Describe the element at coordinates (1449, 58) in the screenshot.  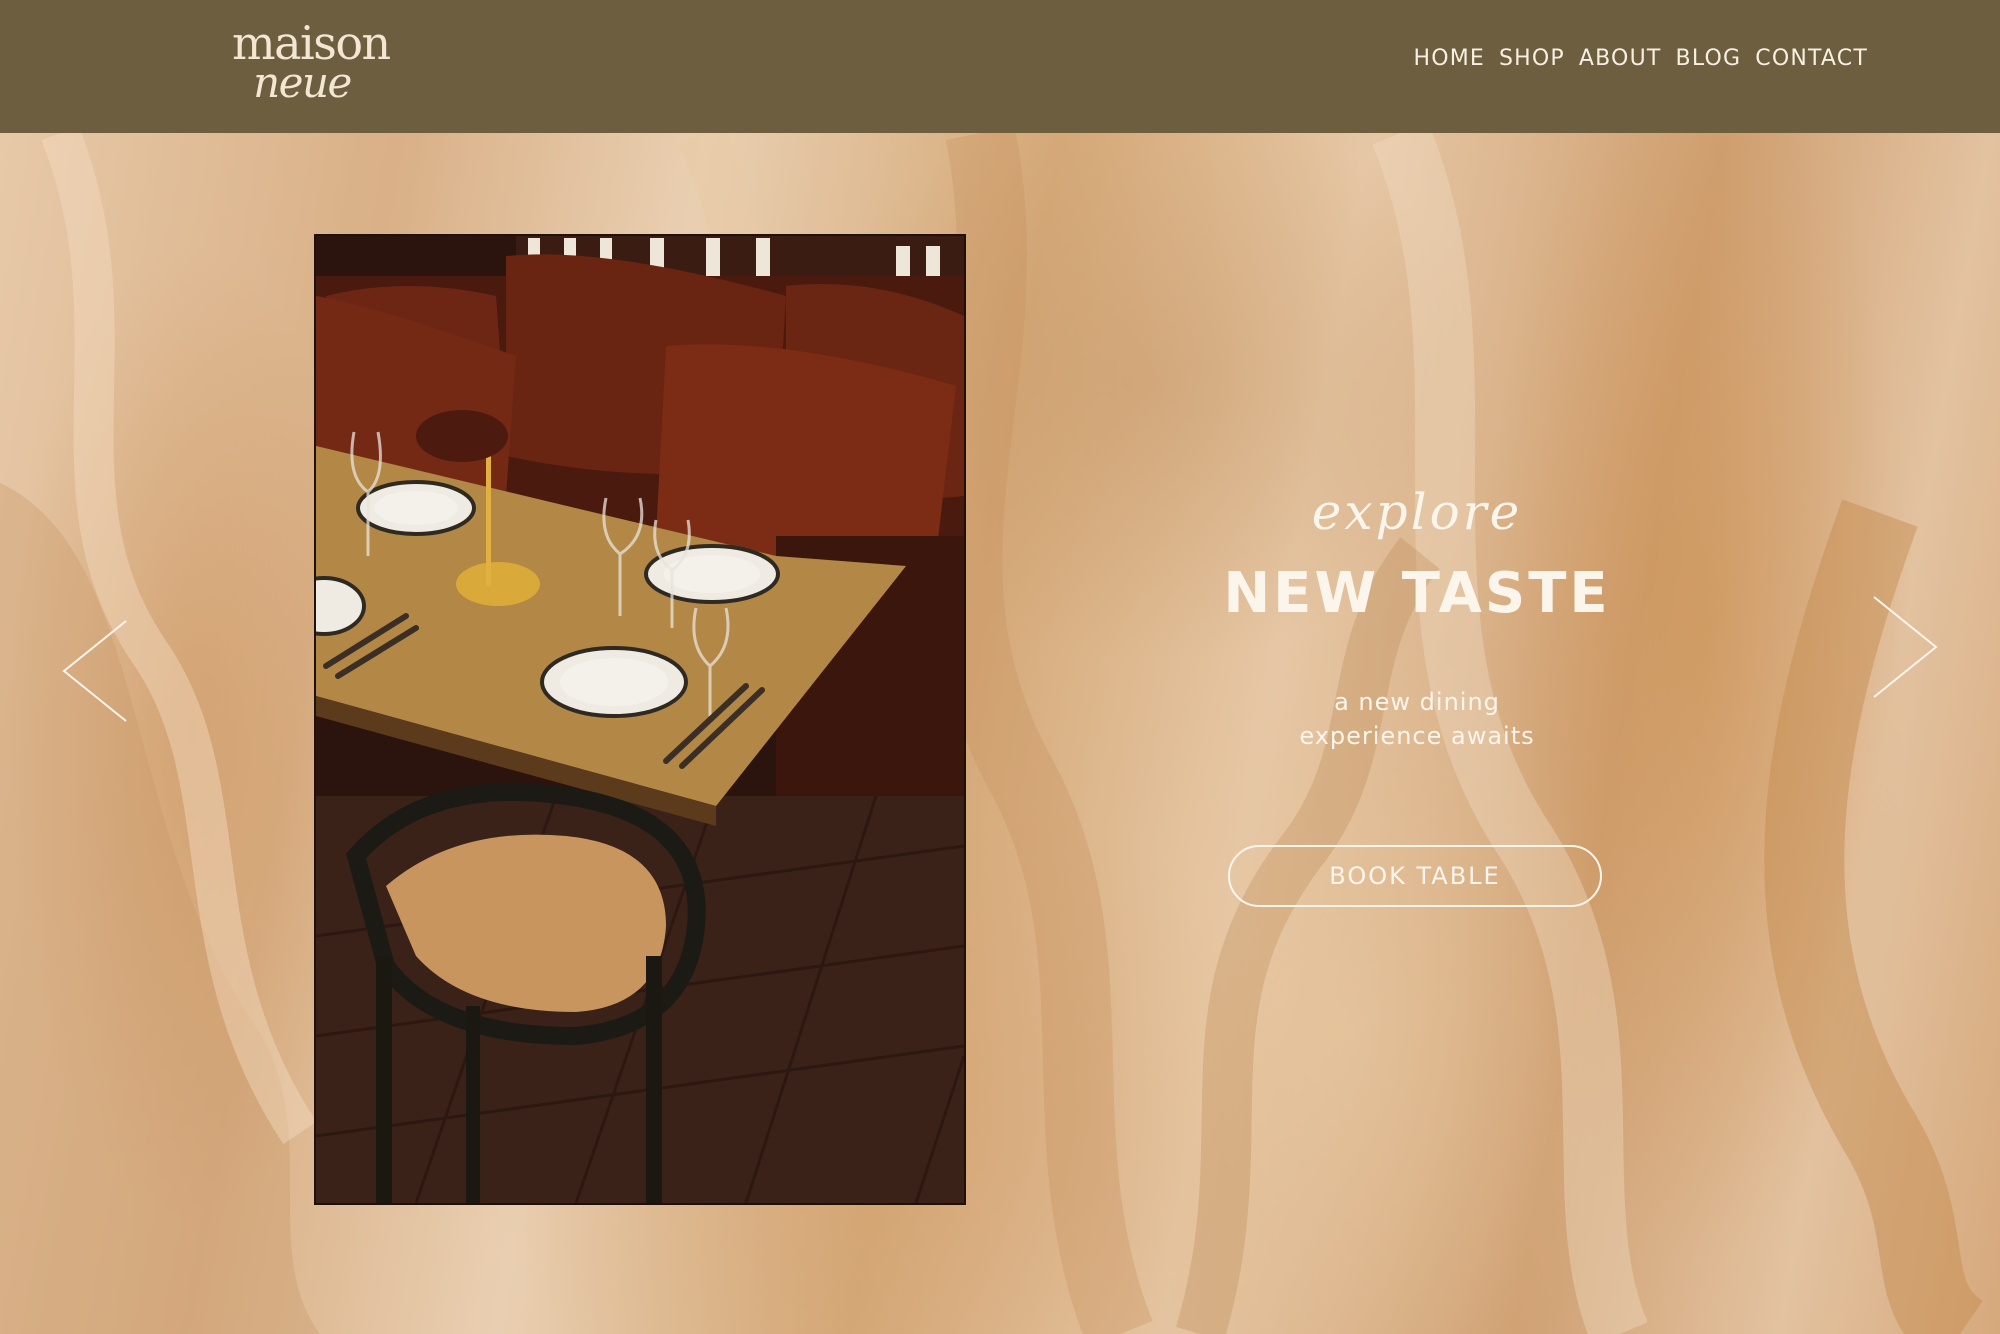
I see `nav-home: HOME` at that location.